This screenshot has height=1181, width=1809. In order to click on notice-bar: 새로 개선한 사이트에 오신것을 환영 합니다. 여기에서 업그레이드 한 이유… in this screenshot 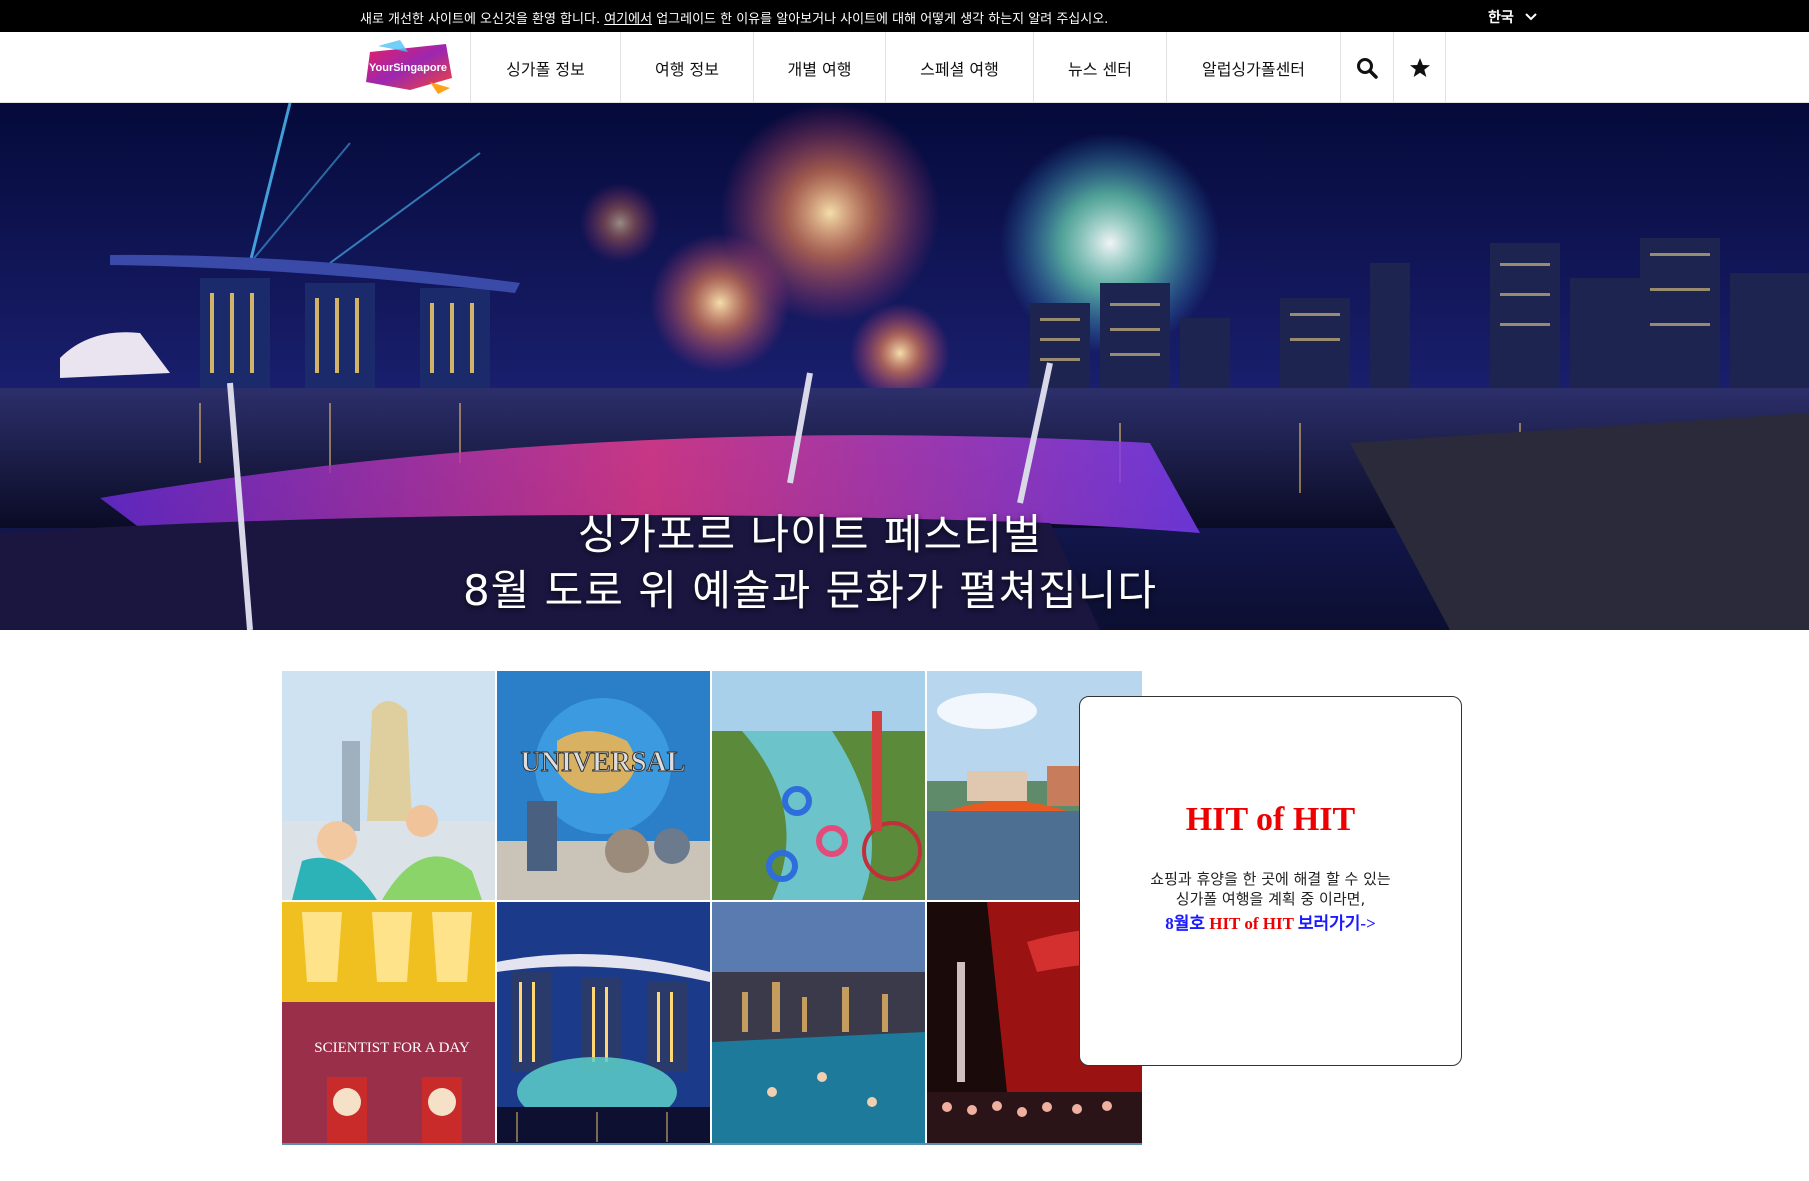, I will do `click(904, 16)`.